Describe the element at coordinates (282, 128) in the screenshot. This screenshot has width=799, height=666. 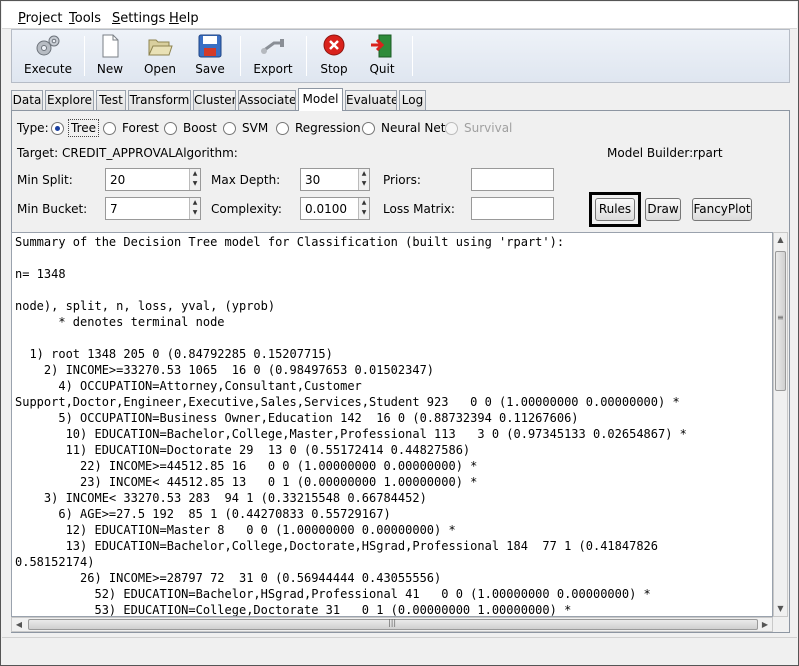
I see `radio-regression` at that location.